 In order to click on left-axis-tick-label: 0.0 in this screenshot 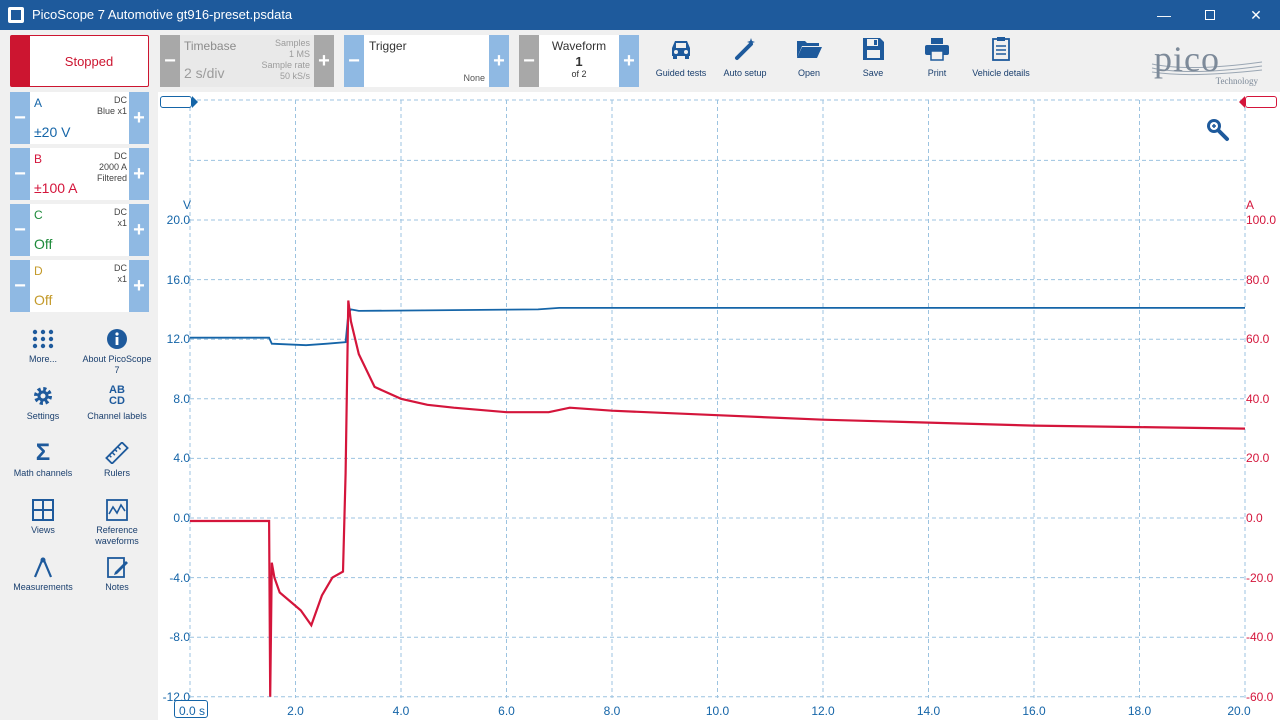, I will do `click(181, 518)`.